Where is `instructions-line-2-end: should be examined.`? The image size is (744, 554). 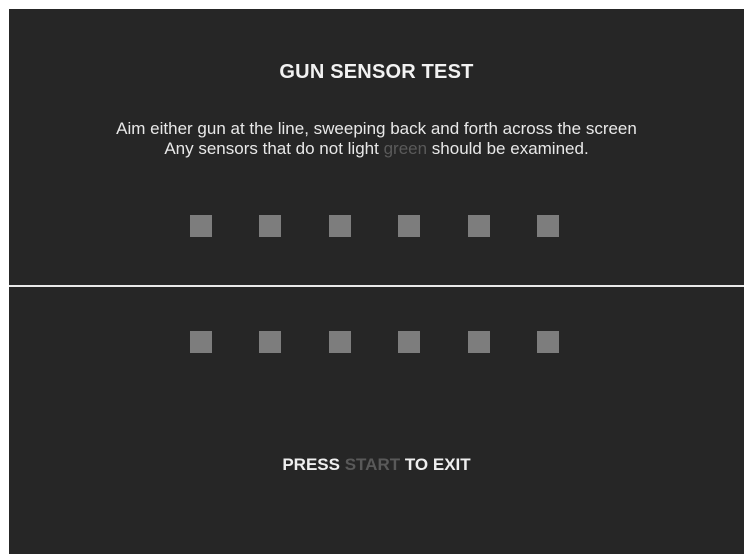
instructions-line-2-end: should be examined. is located at coordinates (508, 148).